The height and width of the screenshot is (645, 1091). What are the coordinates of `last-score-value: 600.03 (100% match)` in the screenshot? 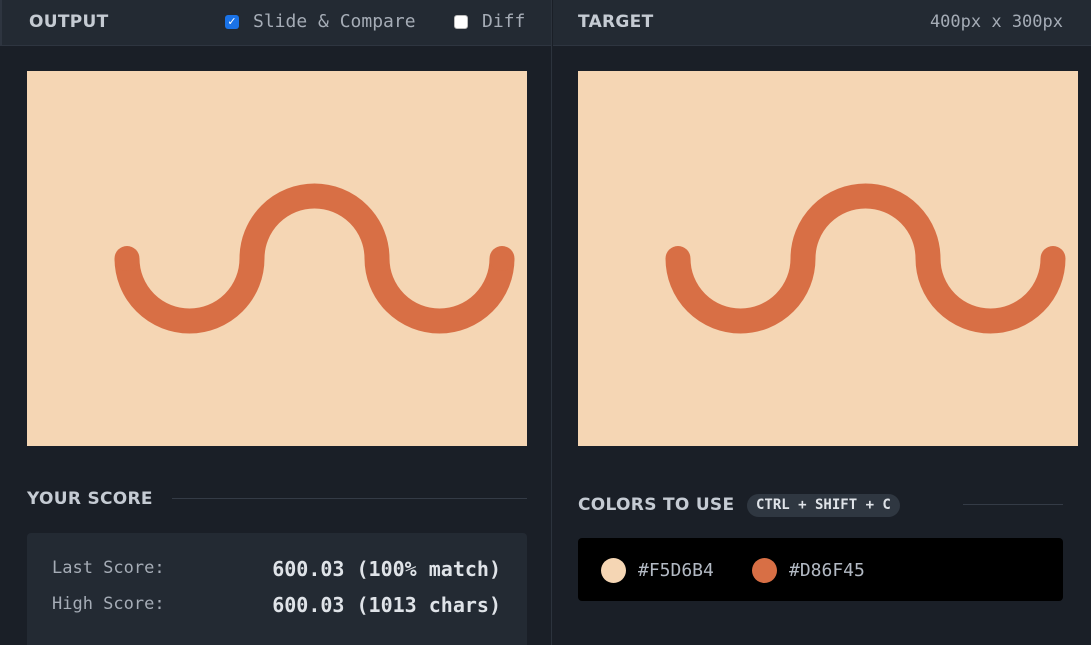 It's located at (386, 569).